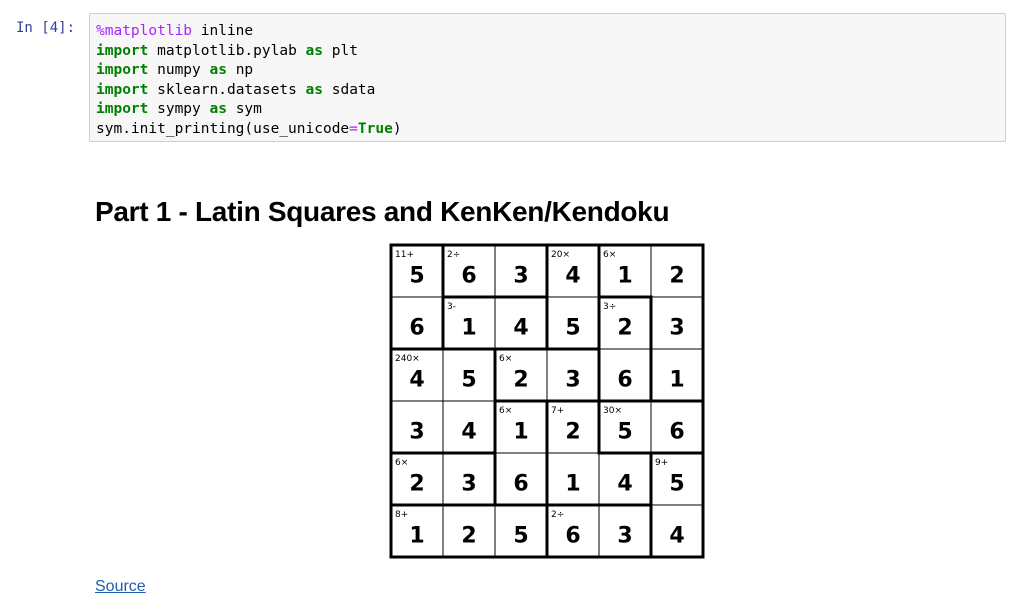 The height and width of the screenshot is (614, 1024). I want to click on cage-clue: 30×, so click(612, 411).